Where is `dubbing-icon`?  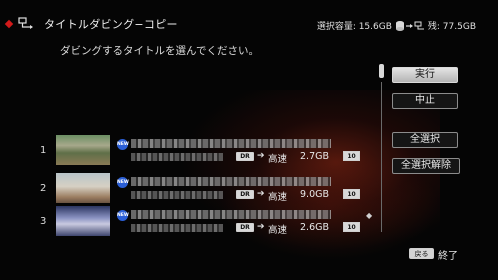 dubbing-icon is located at coordinates (25, 23).